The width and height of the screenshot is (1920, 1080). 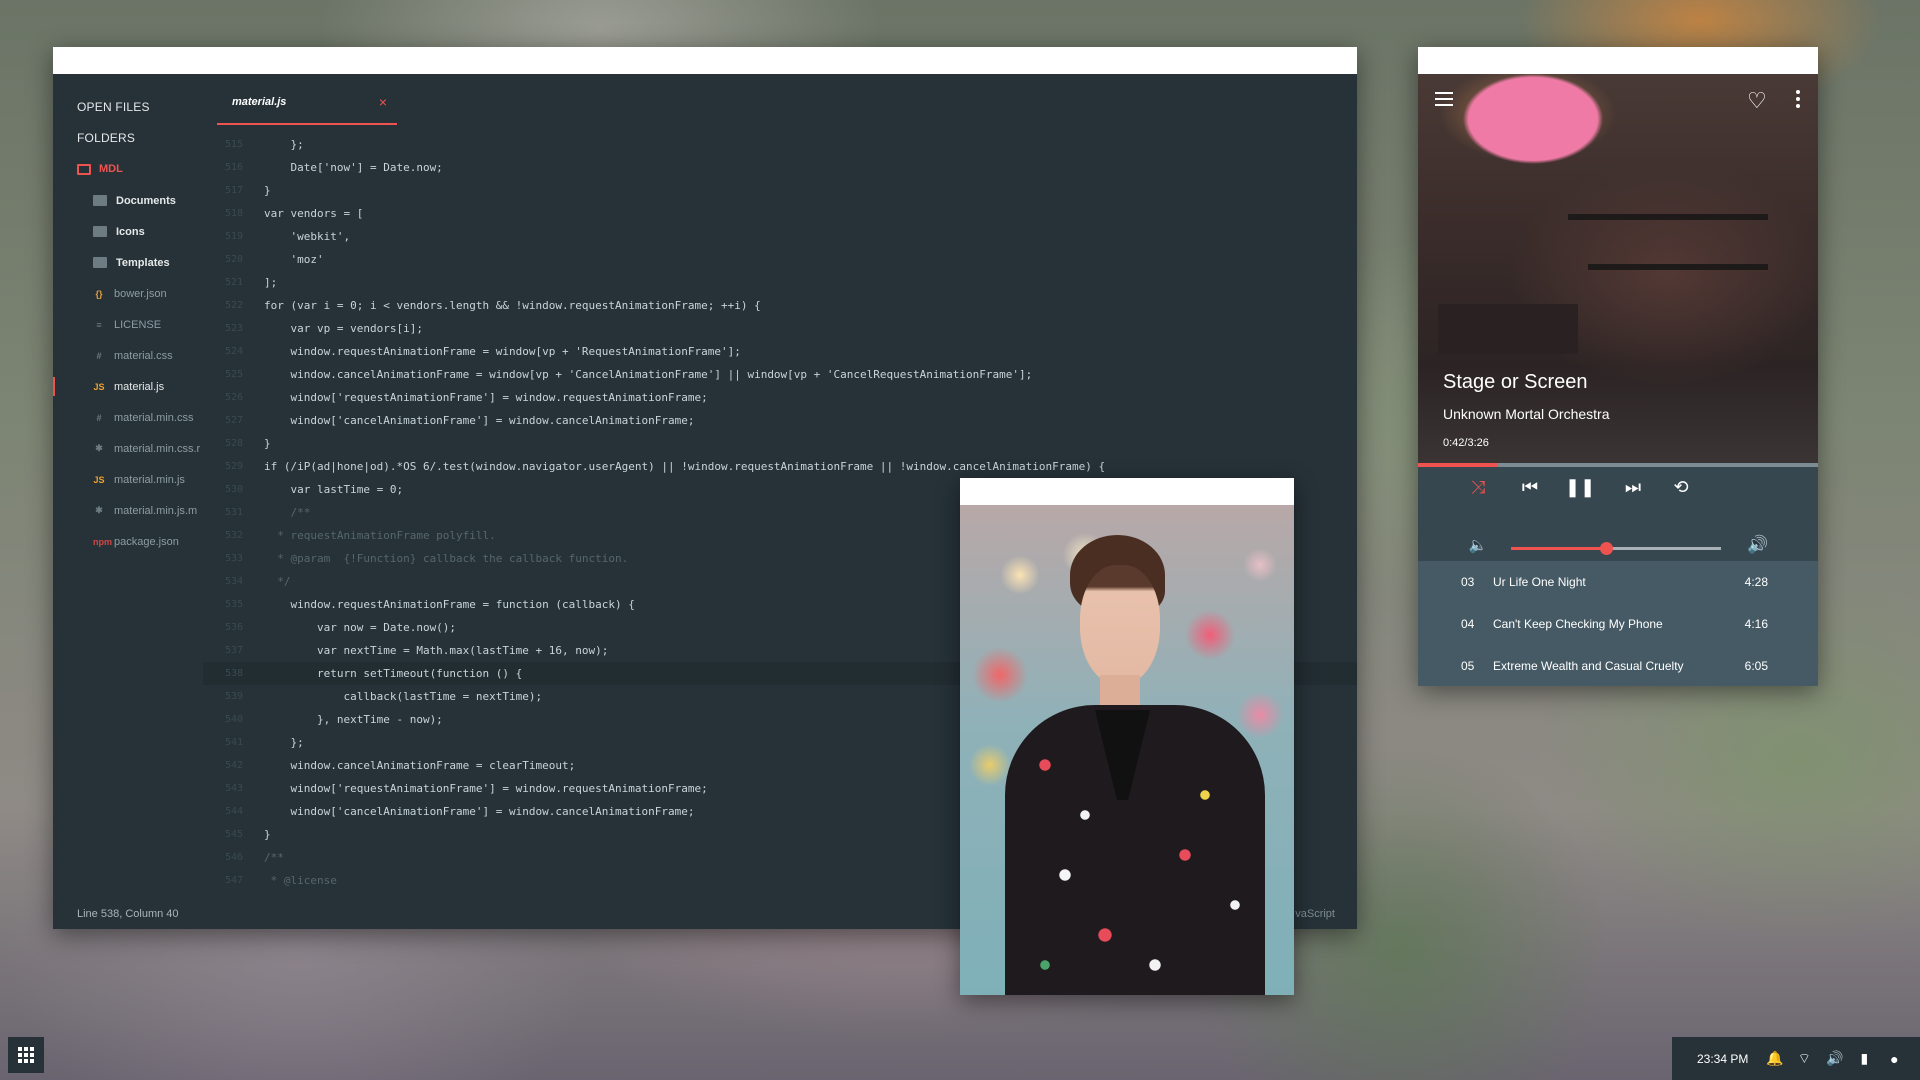 What do you see at coordinates (1530, 487) in the screenshot?
I see `skip-previous-icon: ⏮` at bounding box center [1530, 487].